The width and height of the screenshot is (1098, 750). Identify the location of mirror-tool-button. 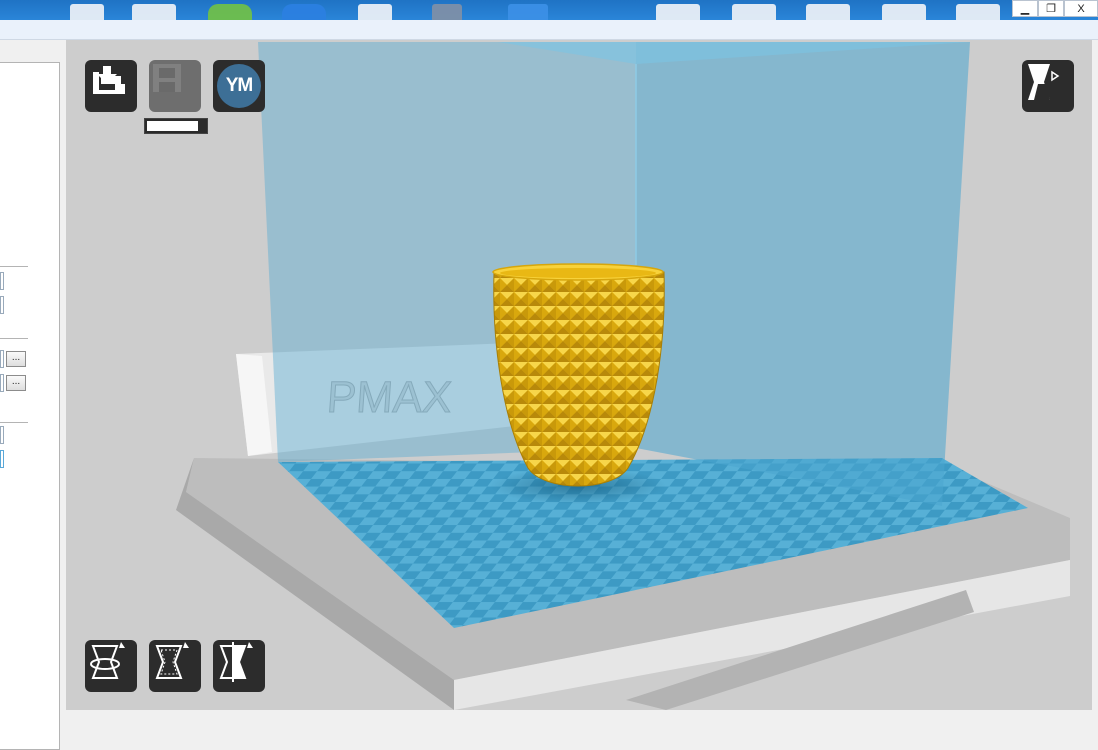
(239, 666).